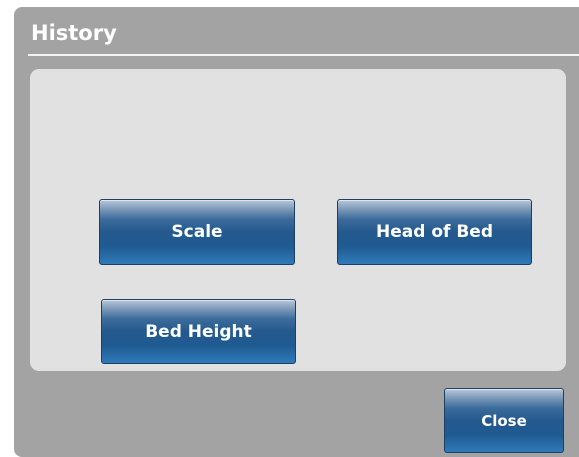 The height and width of the screenshot is (457, 579). Describe the element at coordinates (434, 232) in the screenshot. I see `head-of-bed-button: Head of Bed` at that location.